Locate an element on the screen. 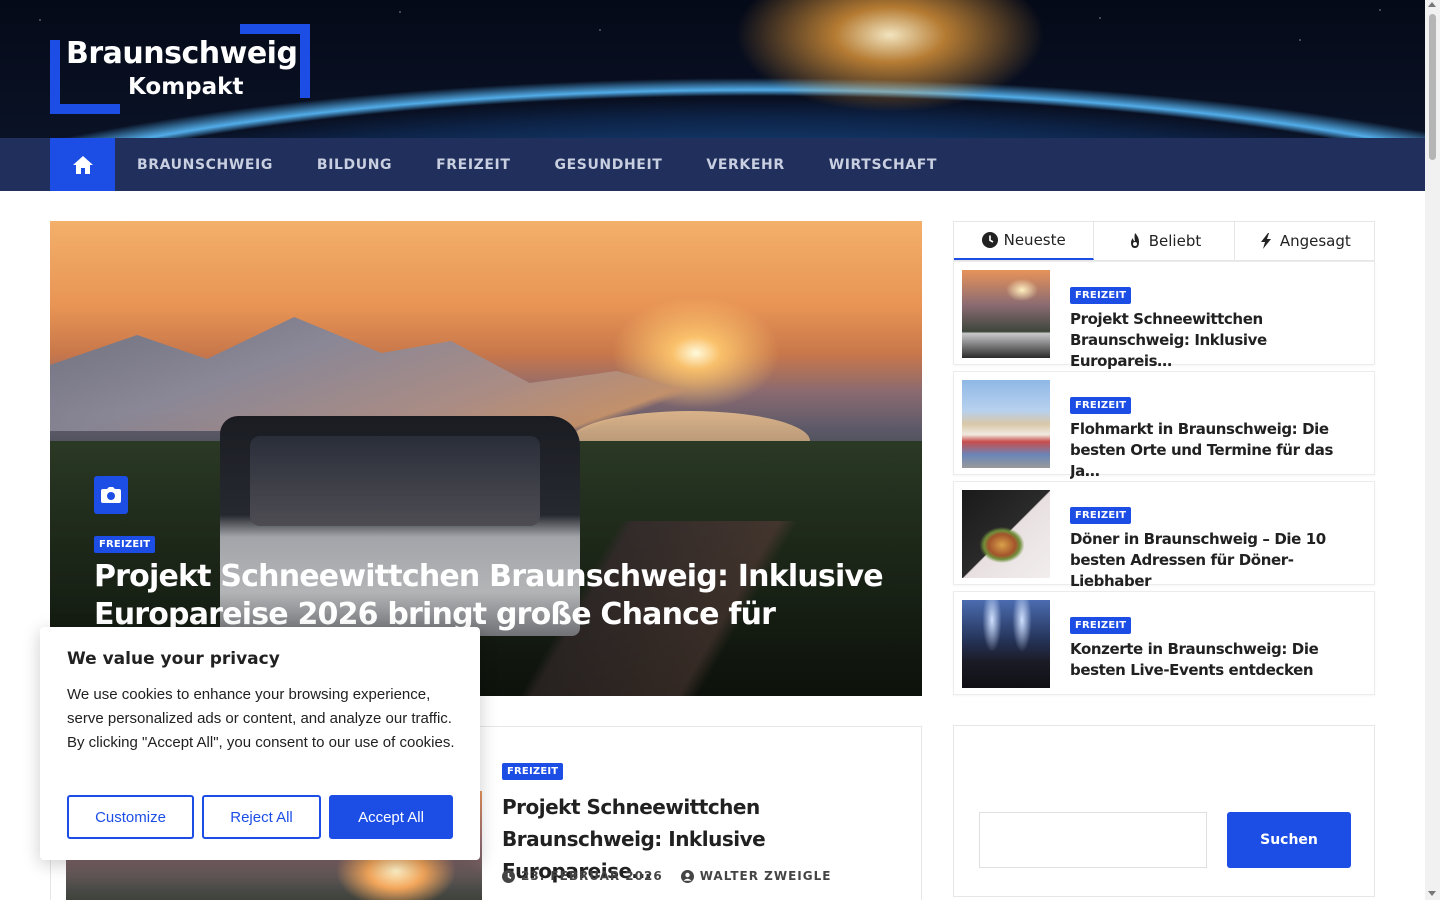 This screenshot has height=900, width=1440. article-author-name: WALTER ZWEIGLE is located at coordinates (765, 876).